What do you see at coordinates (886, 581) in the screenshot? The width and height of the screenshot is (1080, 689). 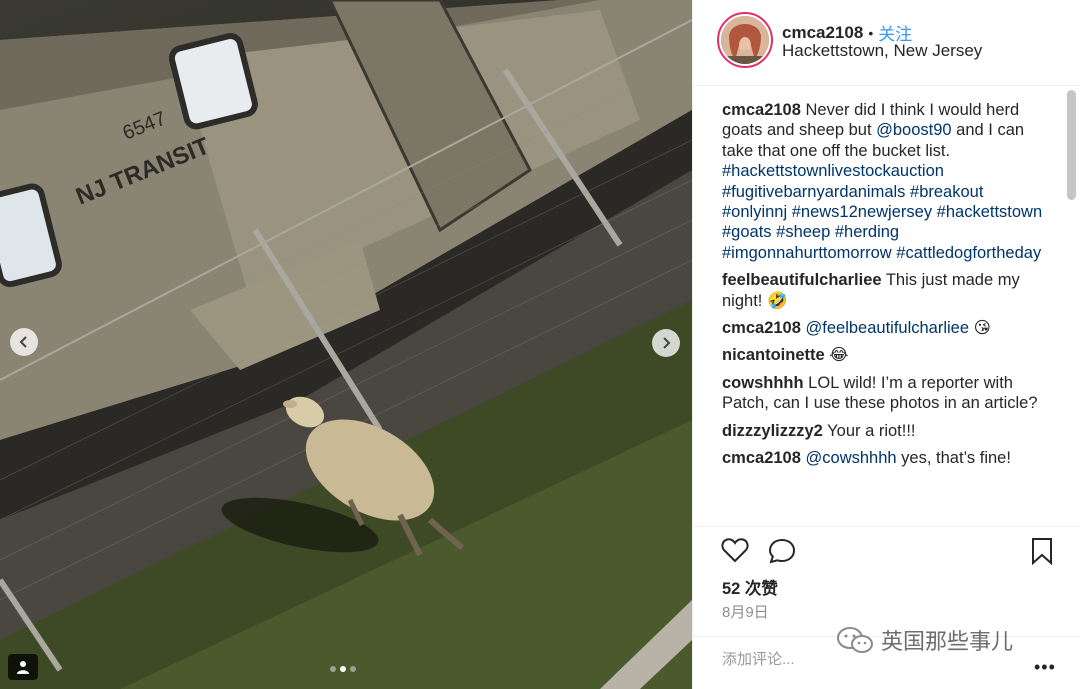 I see `post-actions: 52 次赞 8月9日` at bounding box center [886, 581].